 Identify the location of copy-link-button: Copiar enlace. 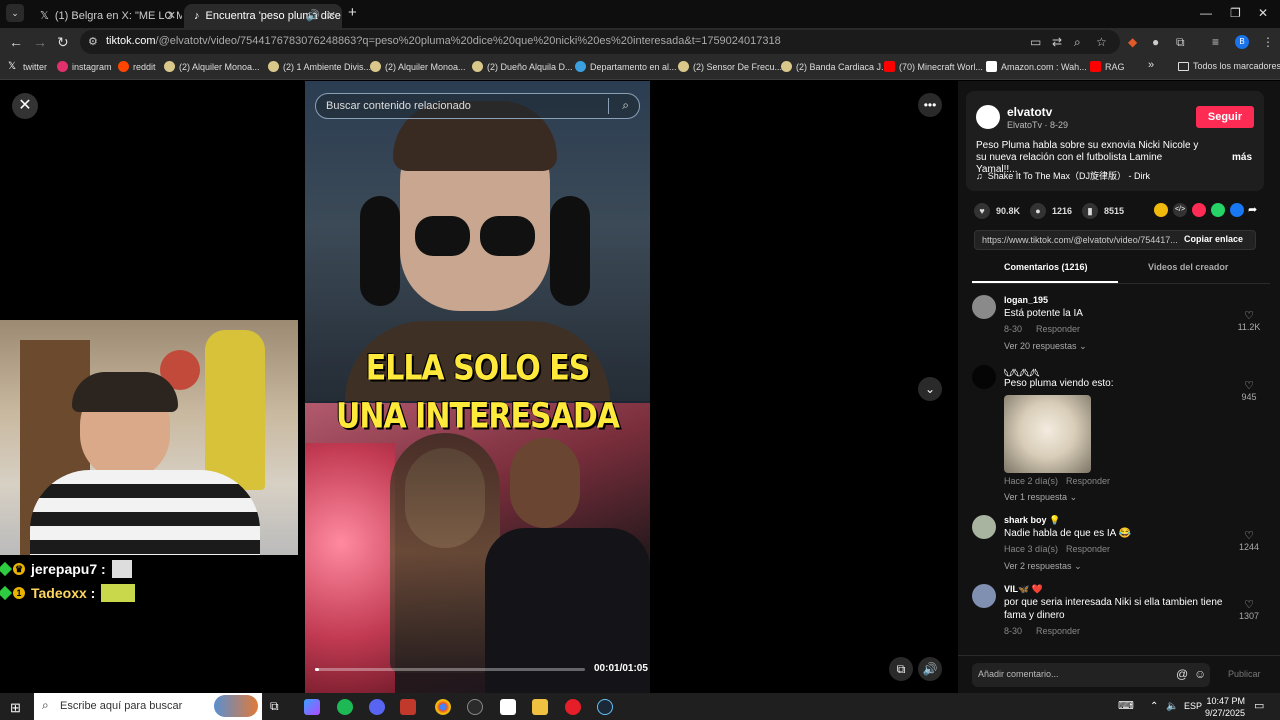
(1213, 239).